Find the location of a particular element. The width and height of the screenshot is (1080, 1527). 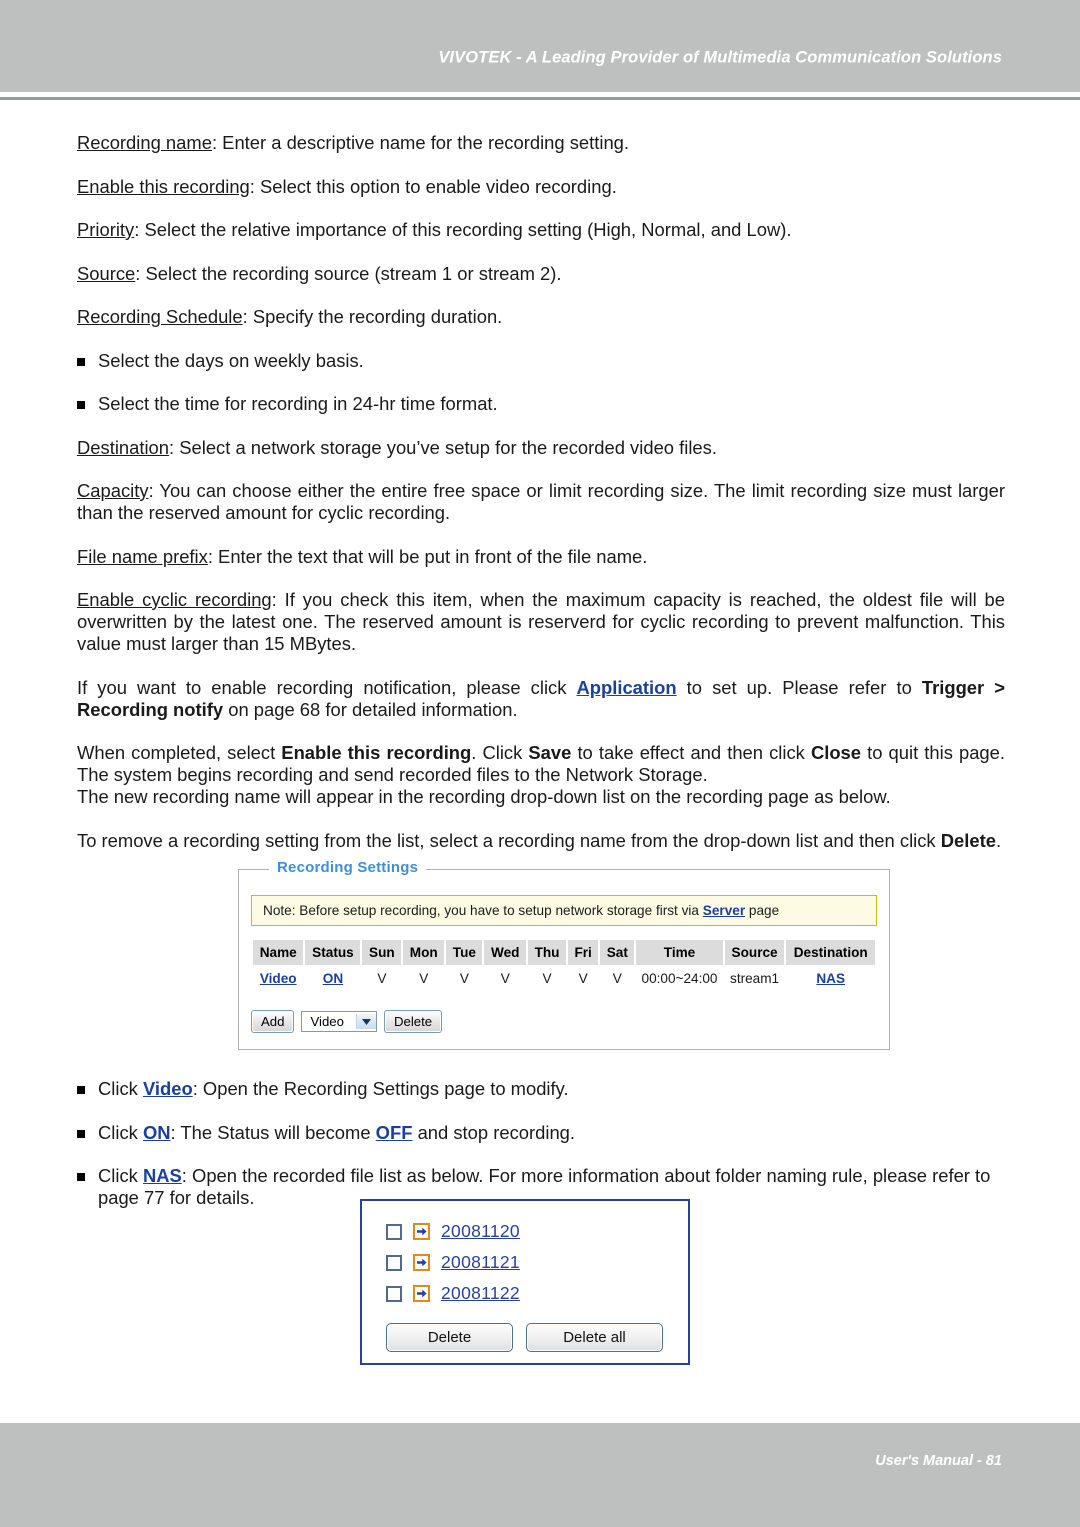

column-header-source: Source is located at coordinates (754, 952).